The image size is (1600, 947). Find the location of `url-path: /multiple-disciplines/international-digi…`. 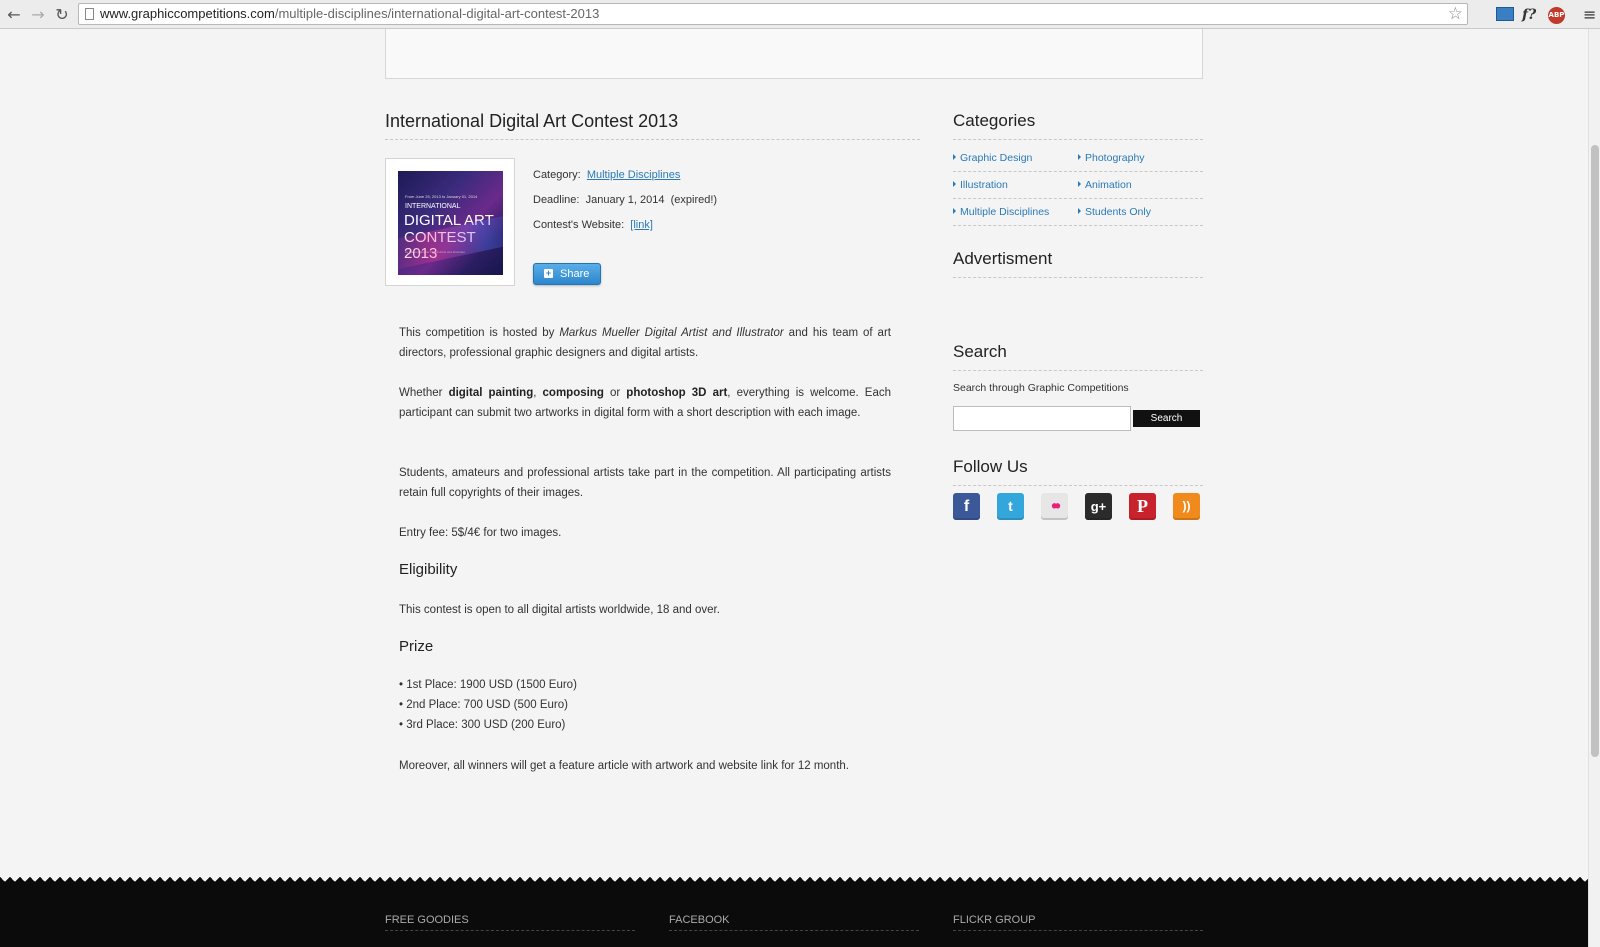

url-path: /multiple-disciplines/international-digi… is located at coordinates (437, 13).